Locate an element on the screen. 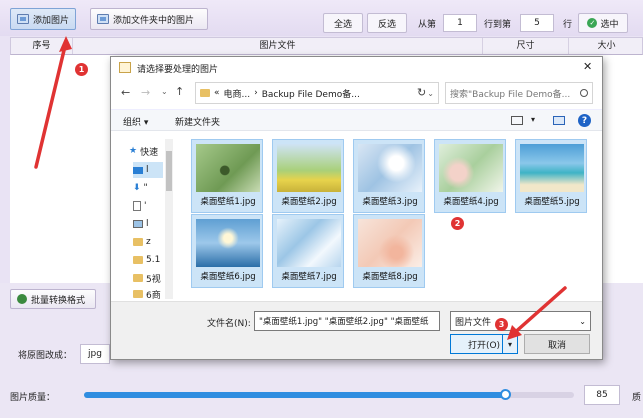 The image size is (643, 418). annotation-badge-1: 1 is located at coordinates (81, 69).